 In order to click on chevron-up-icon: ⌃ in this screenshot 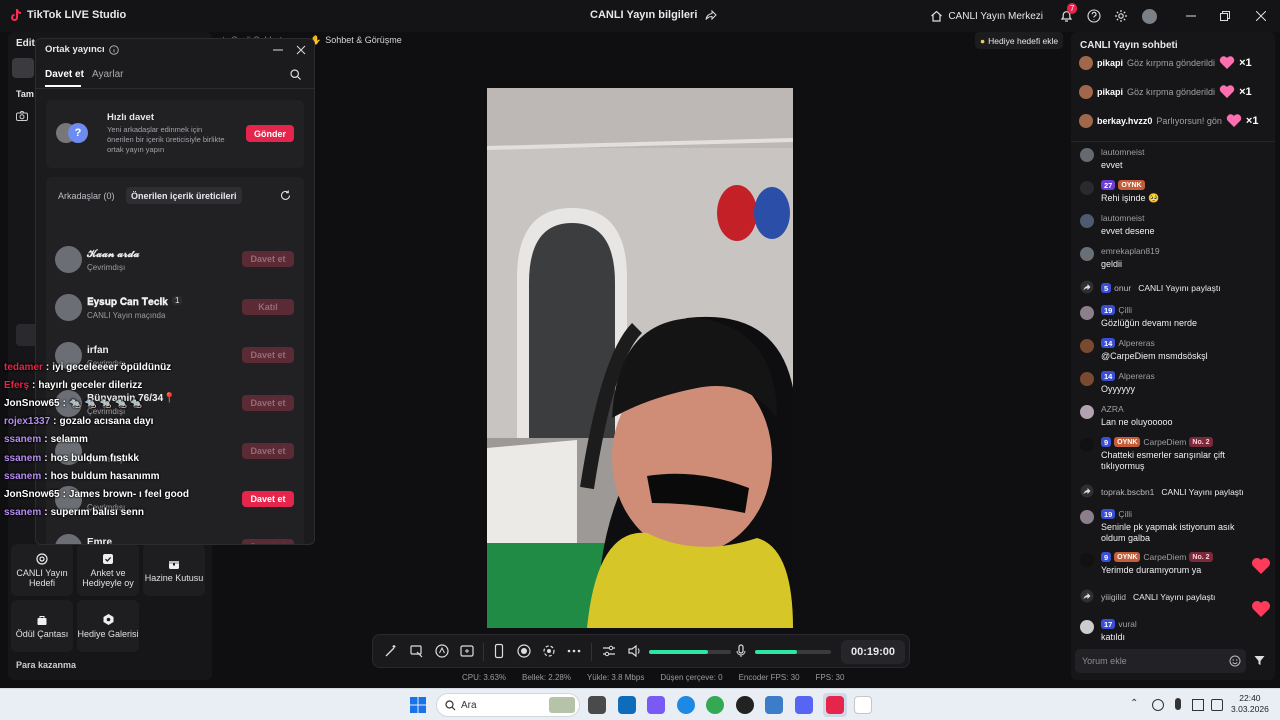, I will do `click(1134, 703)`.